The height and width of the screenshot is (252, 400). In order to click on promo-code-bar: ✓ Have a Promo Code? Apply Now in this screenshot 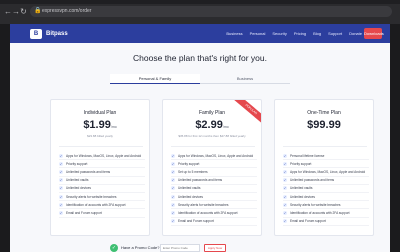, I will do `click(205, 247)`.